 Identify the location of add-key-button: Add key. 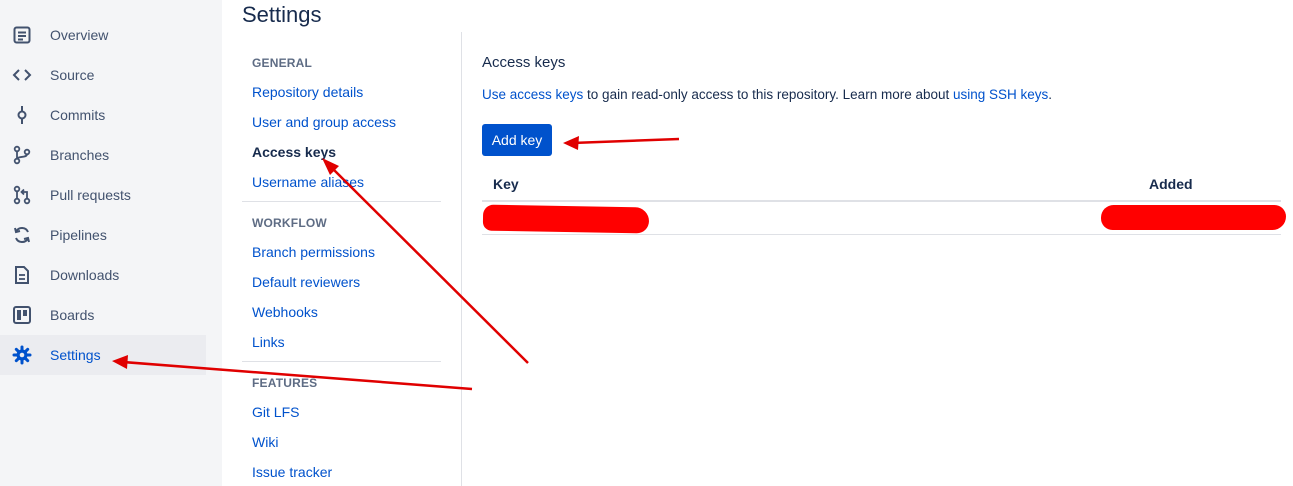
(517, 140).